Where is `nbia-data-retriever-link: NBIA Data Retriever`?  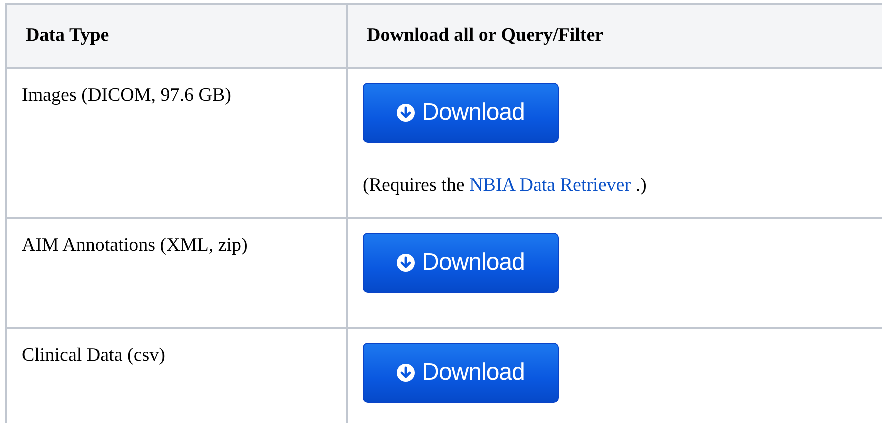
nbia-data-retriever-link: NBIA Data Retriever is located at coordinates (551, 185).